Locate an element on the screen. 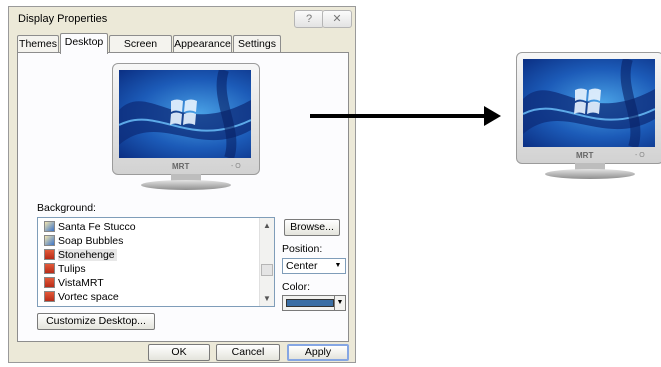 The height and width of the screenshot is (367, 661). list-scrollbar: ▲ ▼ is located at coordinates (266, 262).